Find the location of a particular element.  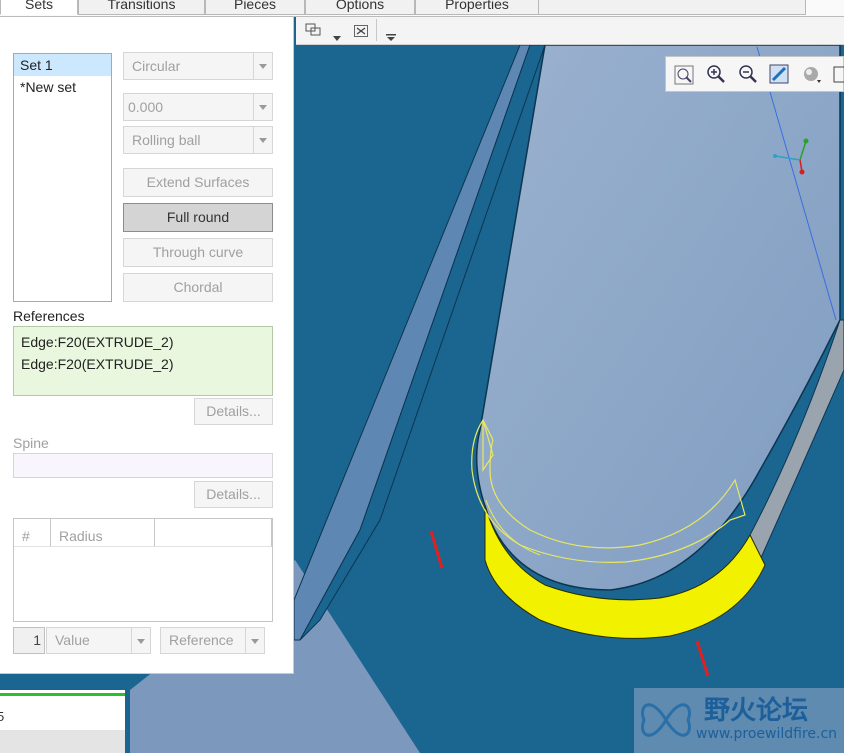

progress-strip is located at coordinates (62, 694).